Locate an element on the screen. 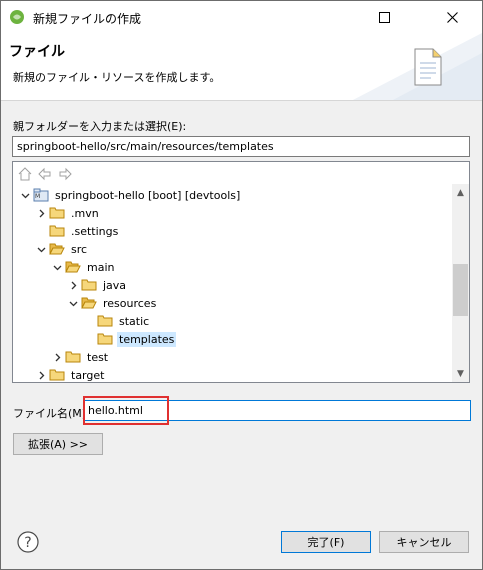 This screenshot has height=570, width=483. forward-icon is located at coordinates (65, 174).